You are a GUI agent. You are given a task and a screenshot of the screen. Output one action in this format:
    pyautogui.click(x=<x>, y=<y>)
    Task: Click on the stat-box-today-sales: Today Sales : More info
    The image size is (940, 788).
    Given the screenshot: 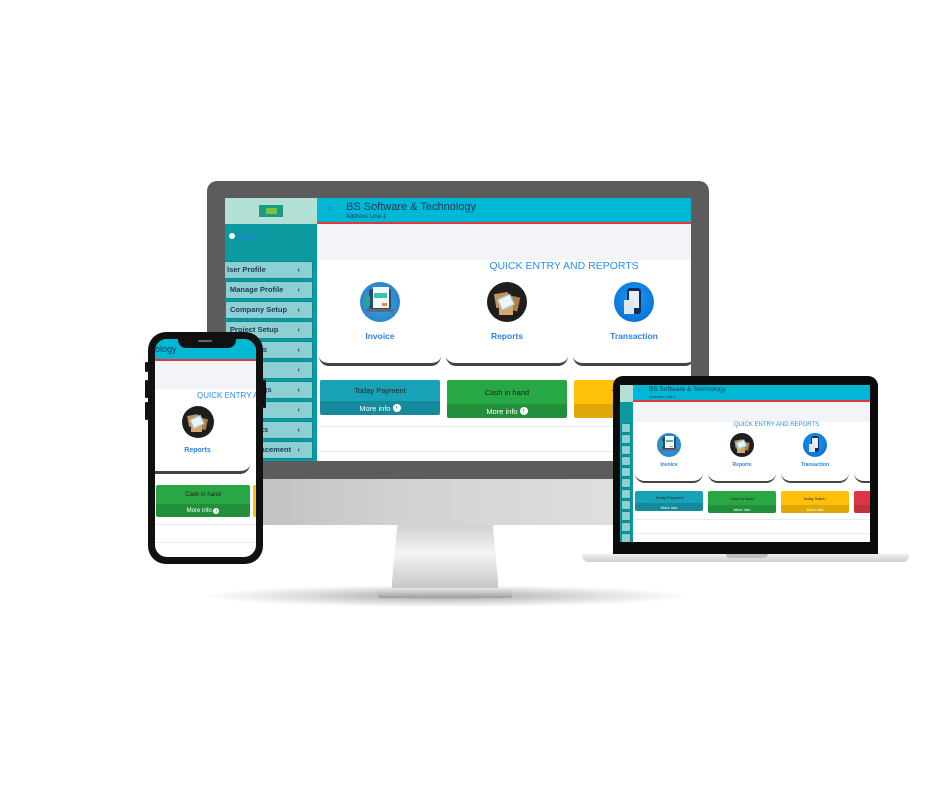 What is the action you would take?
    pyautogui.click(x=815, y=502)
    